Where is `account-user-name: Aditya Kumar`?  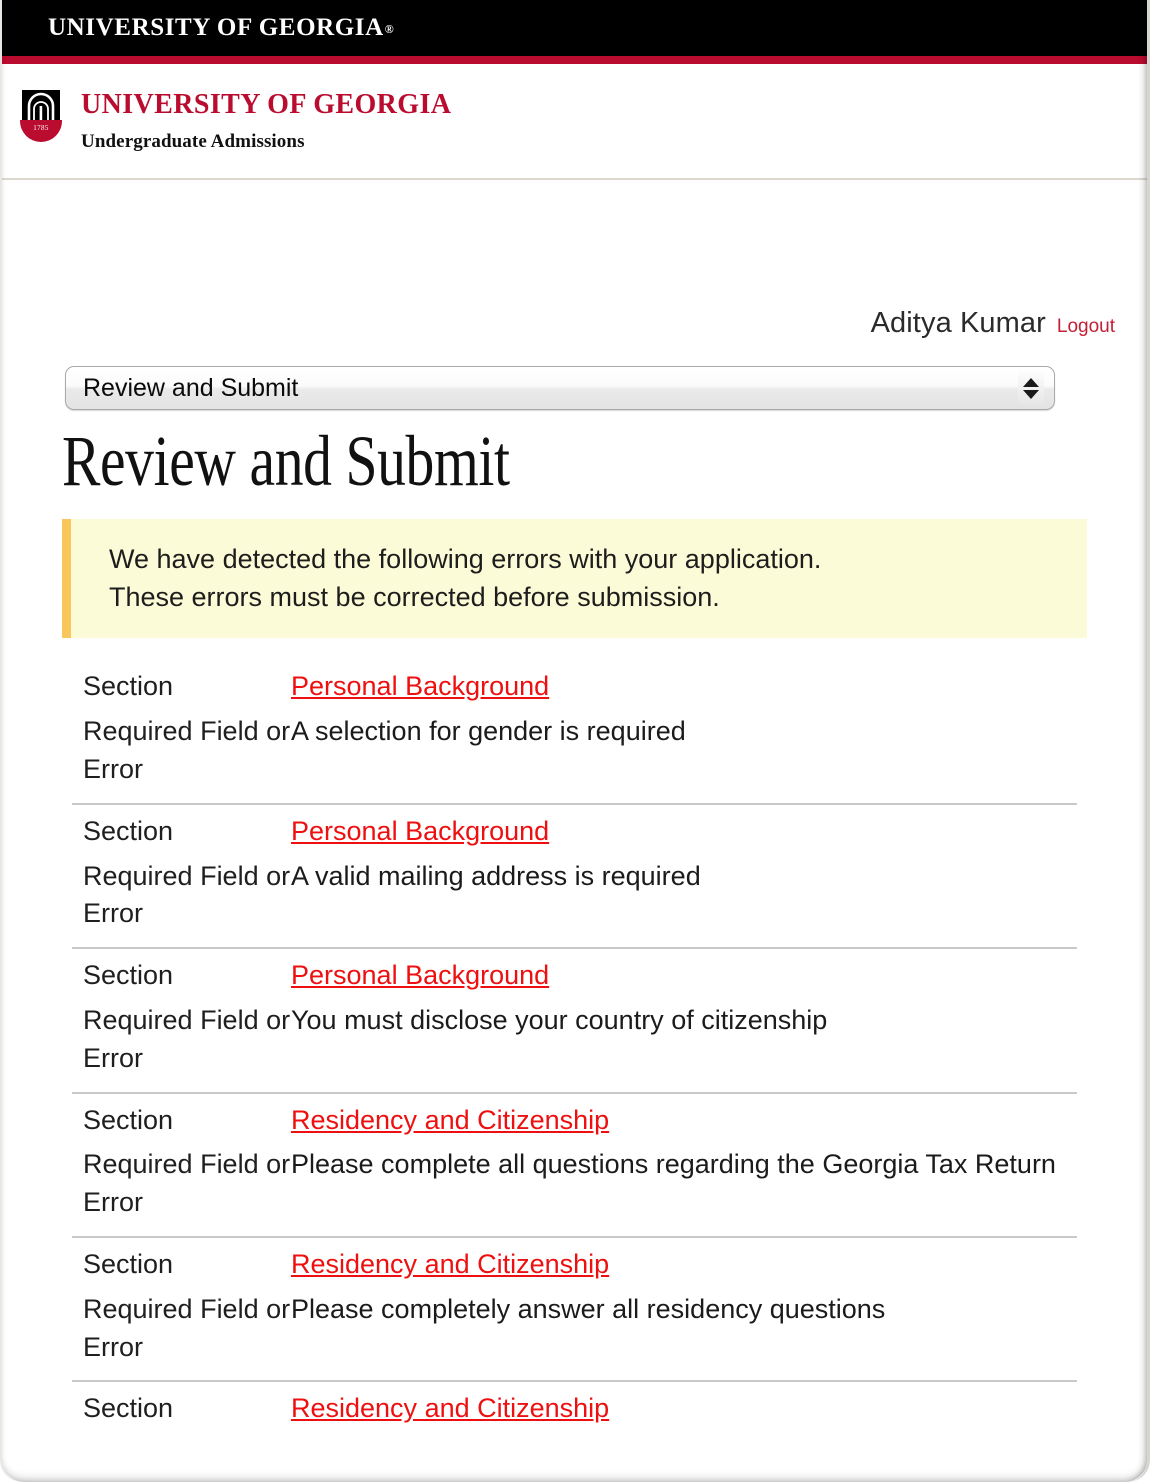 account-user-name: Aditya Kumar is located at coordinates (958, 323).